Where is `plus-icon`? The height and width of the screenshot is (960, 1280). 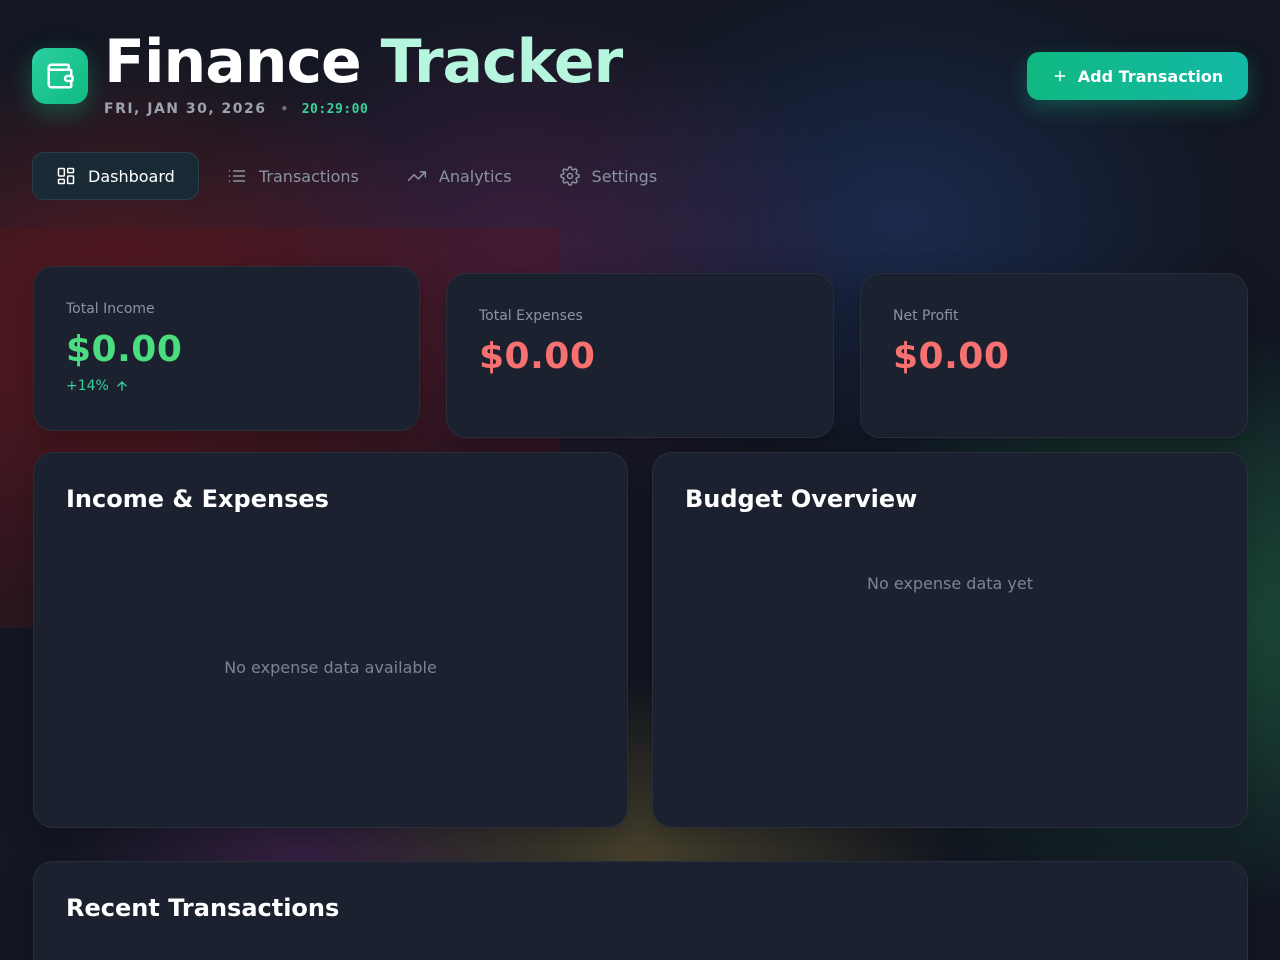 plus-icon is located at coordinates (1060, 76).